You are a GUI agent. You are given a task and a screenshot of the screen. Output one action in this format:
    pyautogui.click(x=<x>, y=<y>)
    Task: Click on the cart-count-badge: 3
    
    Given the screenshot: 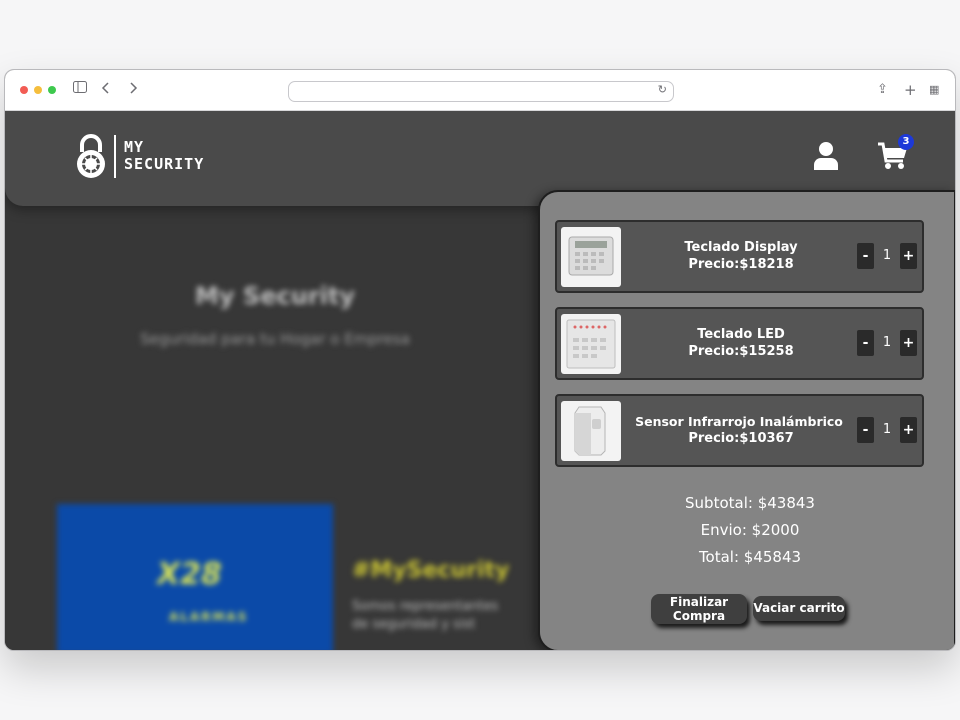 What is the action you would take?
    pyautogui.click(x=906, y=142)
    